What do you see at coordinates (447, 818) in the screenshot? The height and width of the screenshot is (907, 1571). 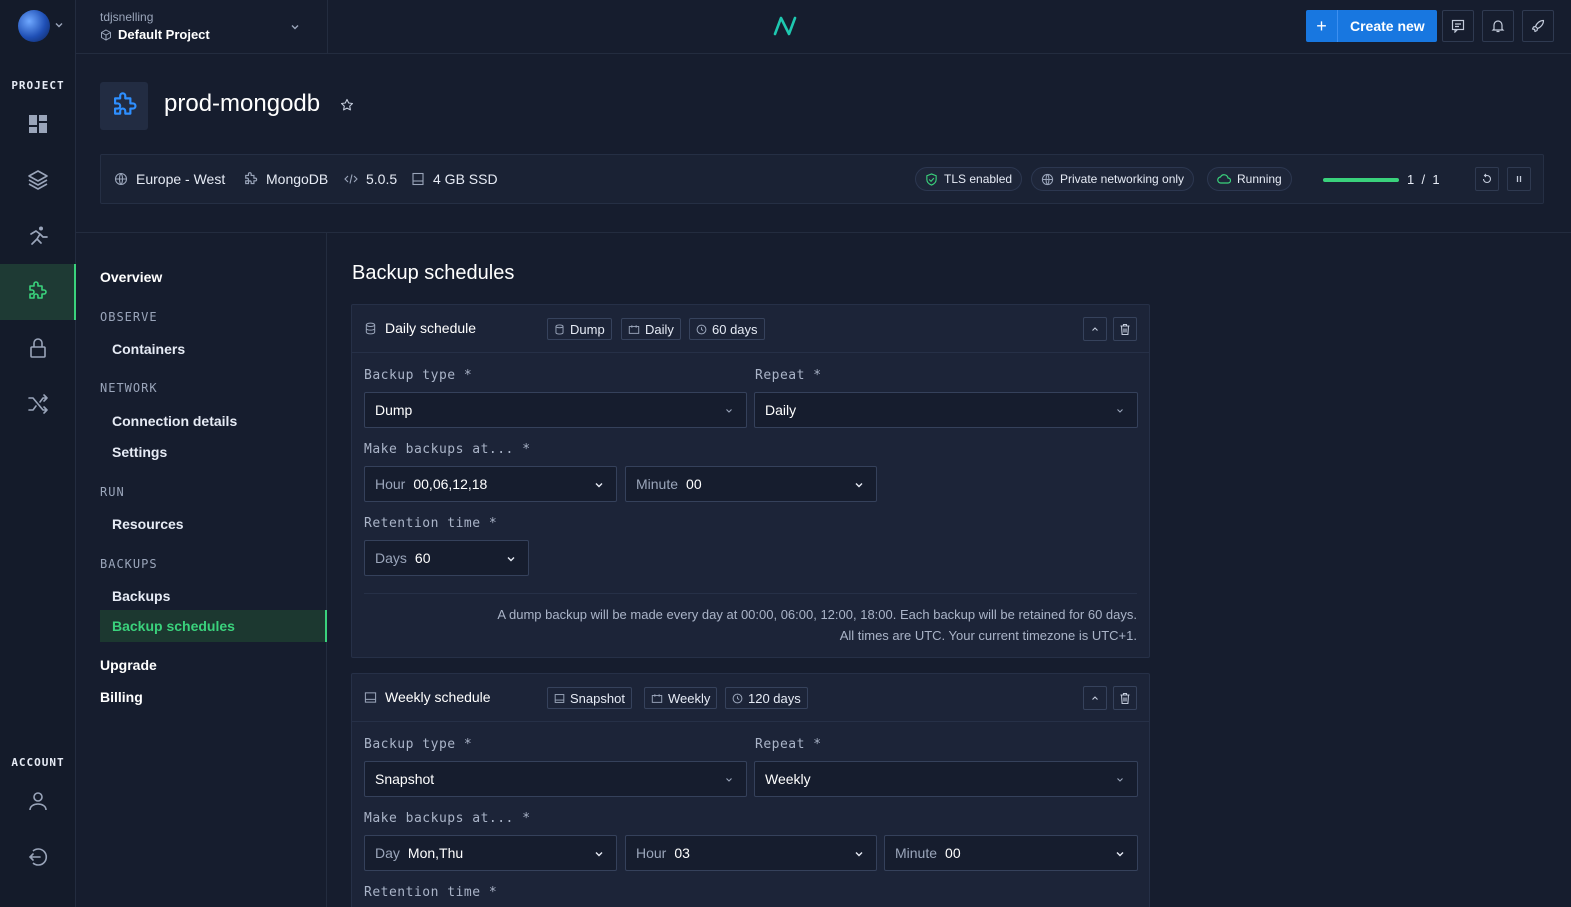 I see `weekly-make-backups-label: Make backups at... *` at bounding box center [447, 818].